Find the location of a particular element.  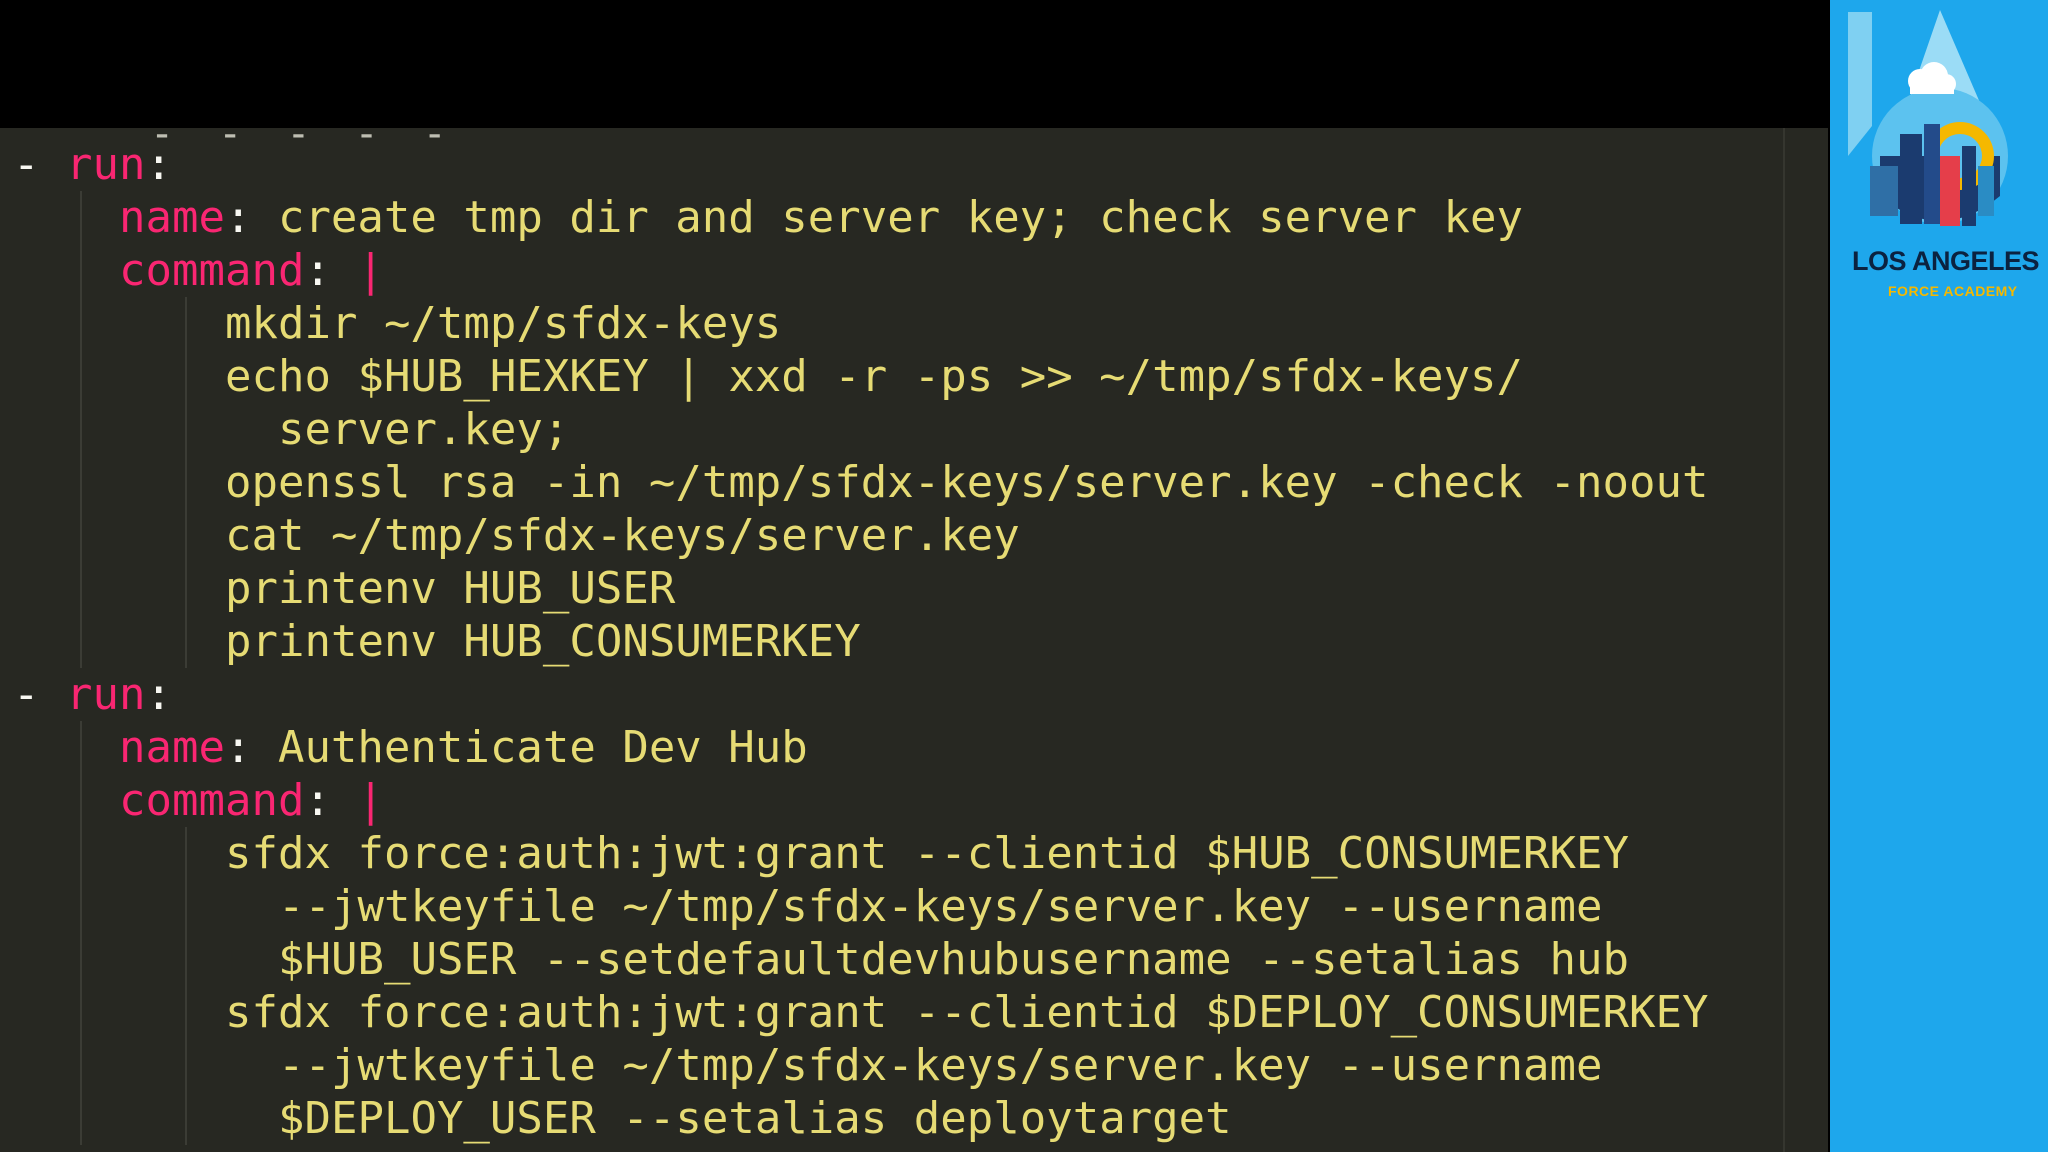

code-token-cmd: $DEPLOY_USER --setalias deploytarget is located at coordinates (755, 1118).